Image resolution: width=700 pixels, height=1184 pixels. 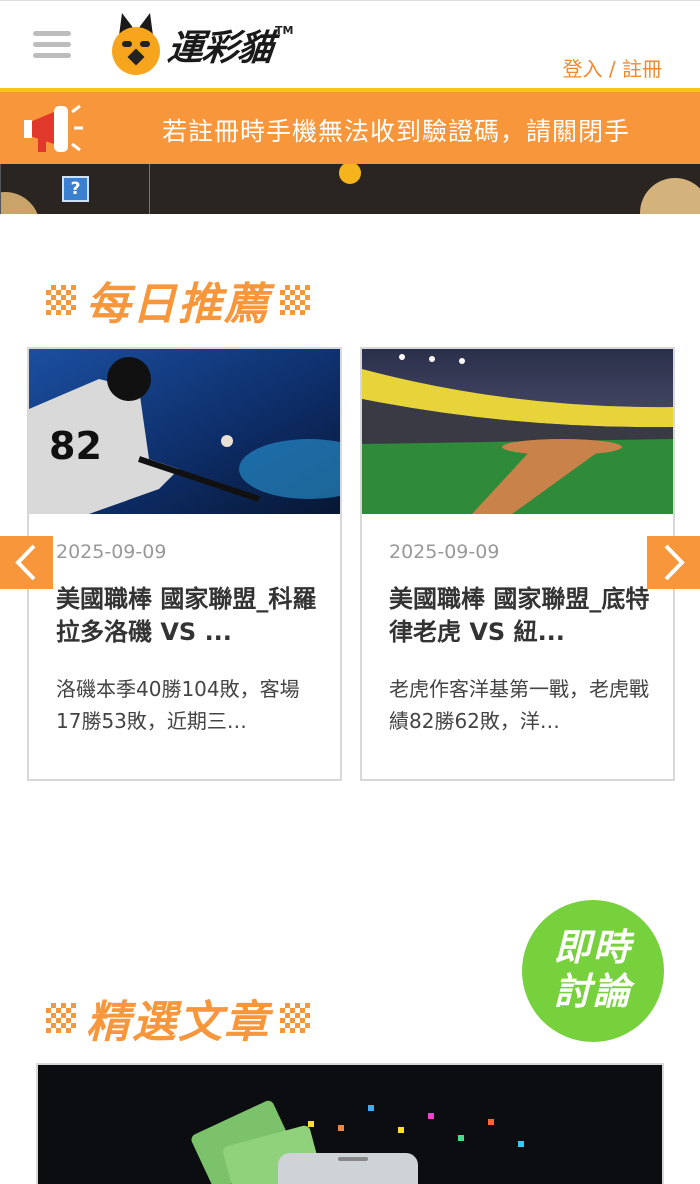 I want to click on live-discussion-button: 即時討論, so click(x=593, y=971).